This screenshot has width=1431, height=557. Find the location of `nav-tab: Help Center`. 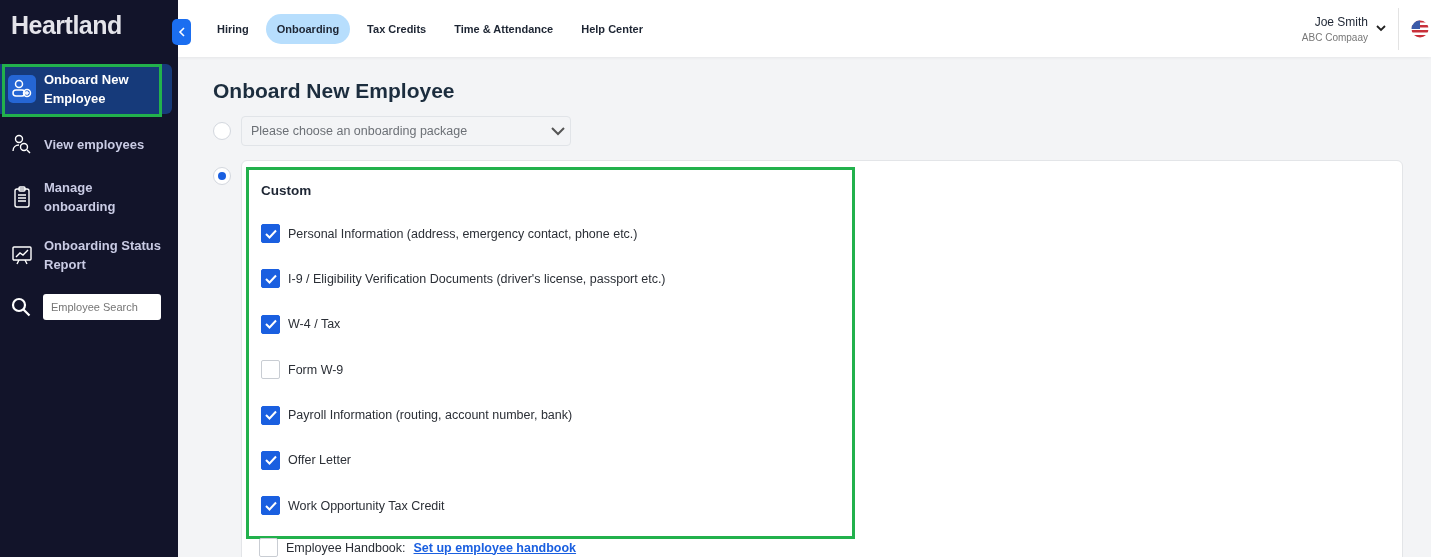

nav-tab: Help Center is located at coordinates (612, 28).